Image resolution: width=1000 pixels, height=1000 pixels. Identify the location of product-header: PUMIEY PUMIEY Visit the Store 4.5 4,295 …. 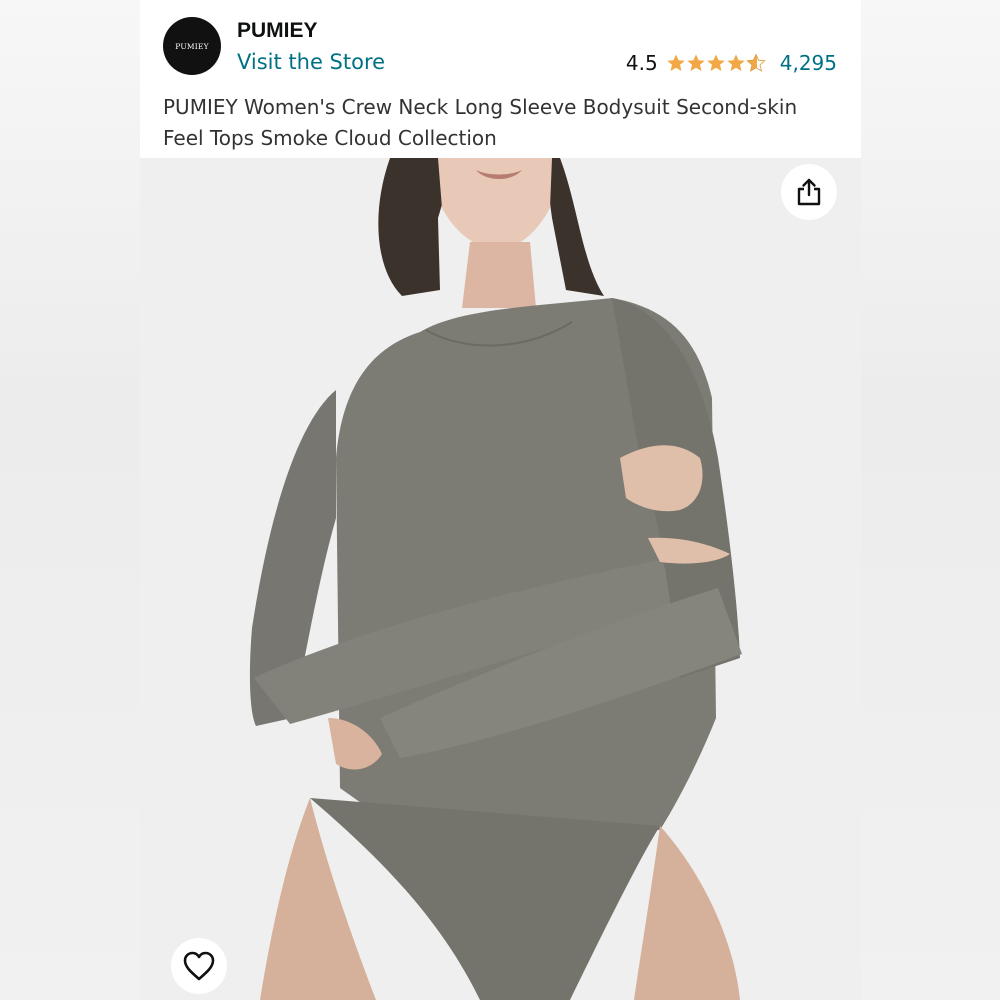
(500, 79).